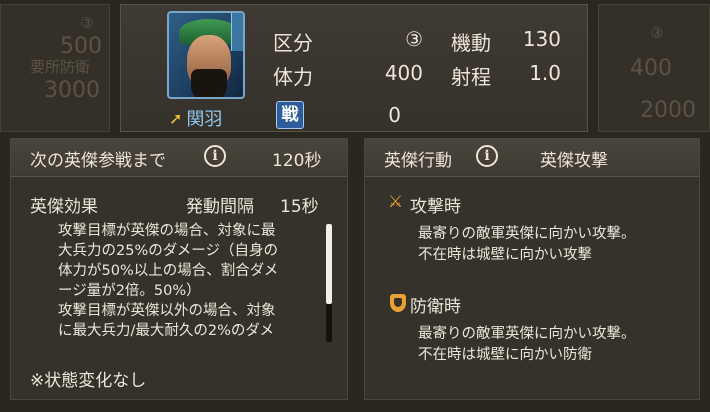 The width and height of the screenshot is (710, 412). What do you see at coordinates (398, 303) in the screenshot?
I see `shield-icon` at bounding box center [398, 303].